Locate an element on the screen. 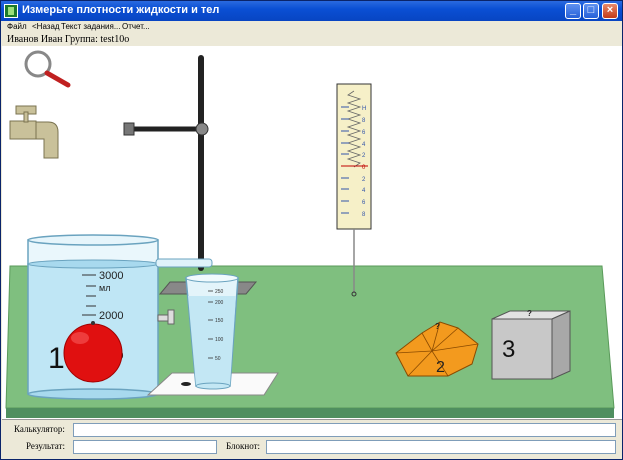 Image resolution: width=623 pixels, height=460 pixels. cylinder-tick-150: 150 is located at coordinates (219, 321).